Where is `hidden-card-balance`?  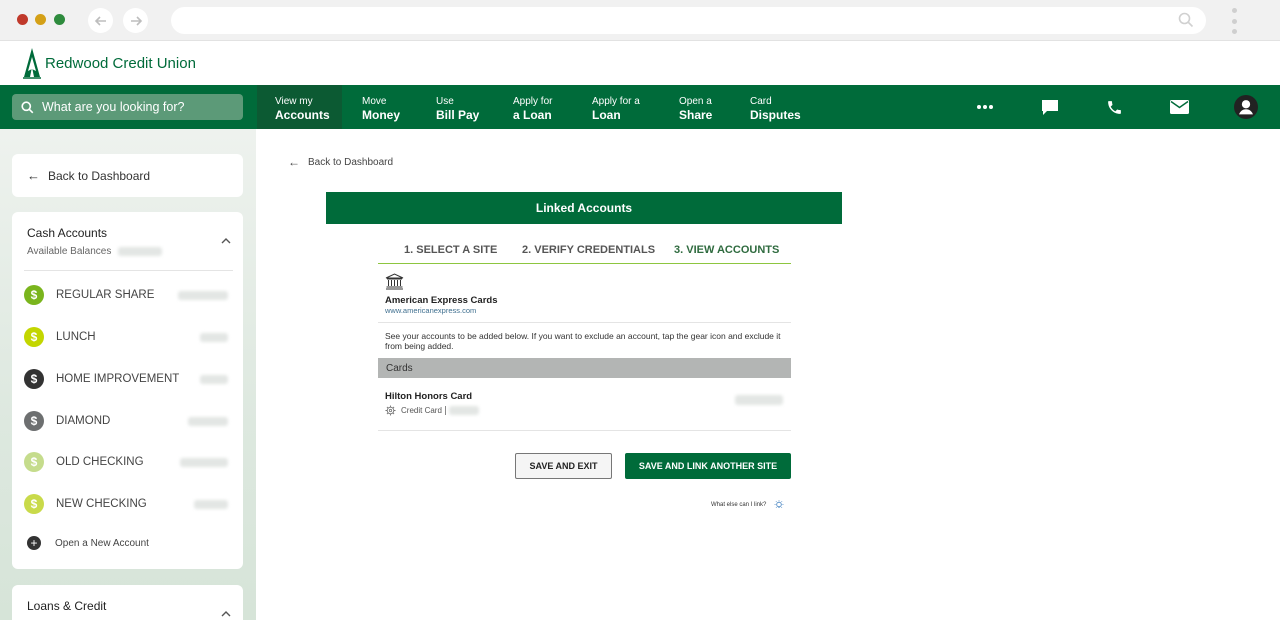
hidden-card-balance is located at coordinates (759, 400).